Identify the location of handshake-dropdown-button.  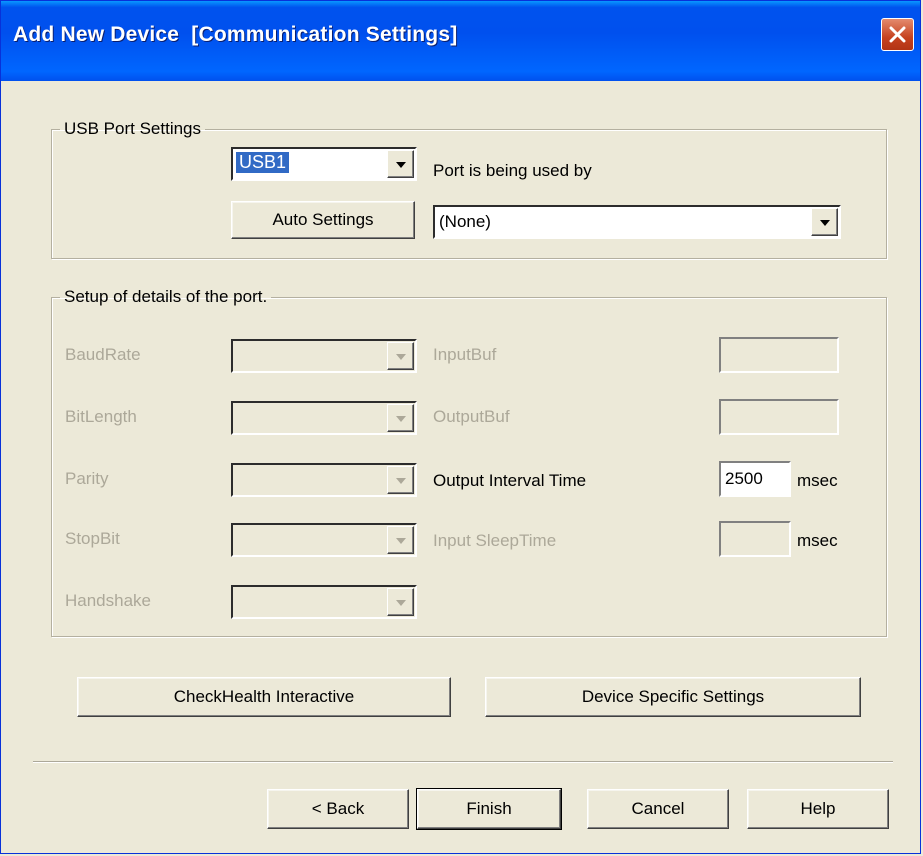
(400, 602).